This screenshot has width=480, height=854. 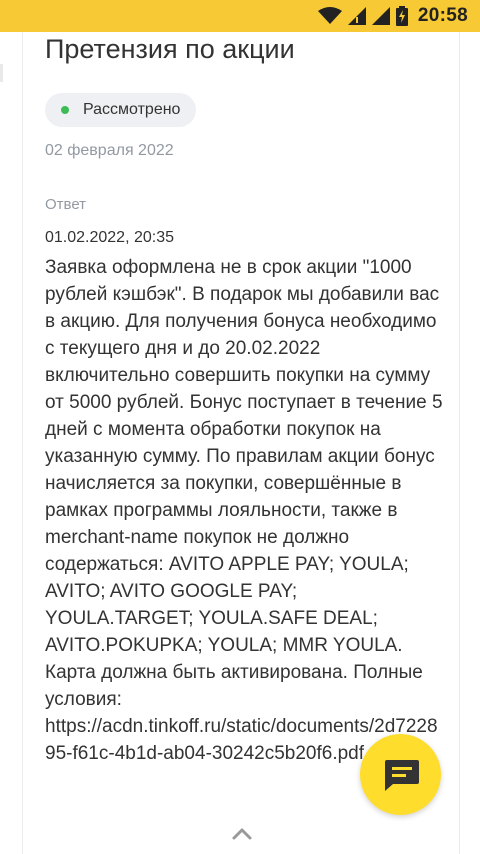 What do you see at coordinates (401, 16) in the screenshot?
I see `battery-charging-icon` at bounding box center [401, 16].